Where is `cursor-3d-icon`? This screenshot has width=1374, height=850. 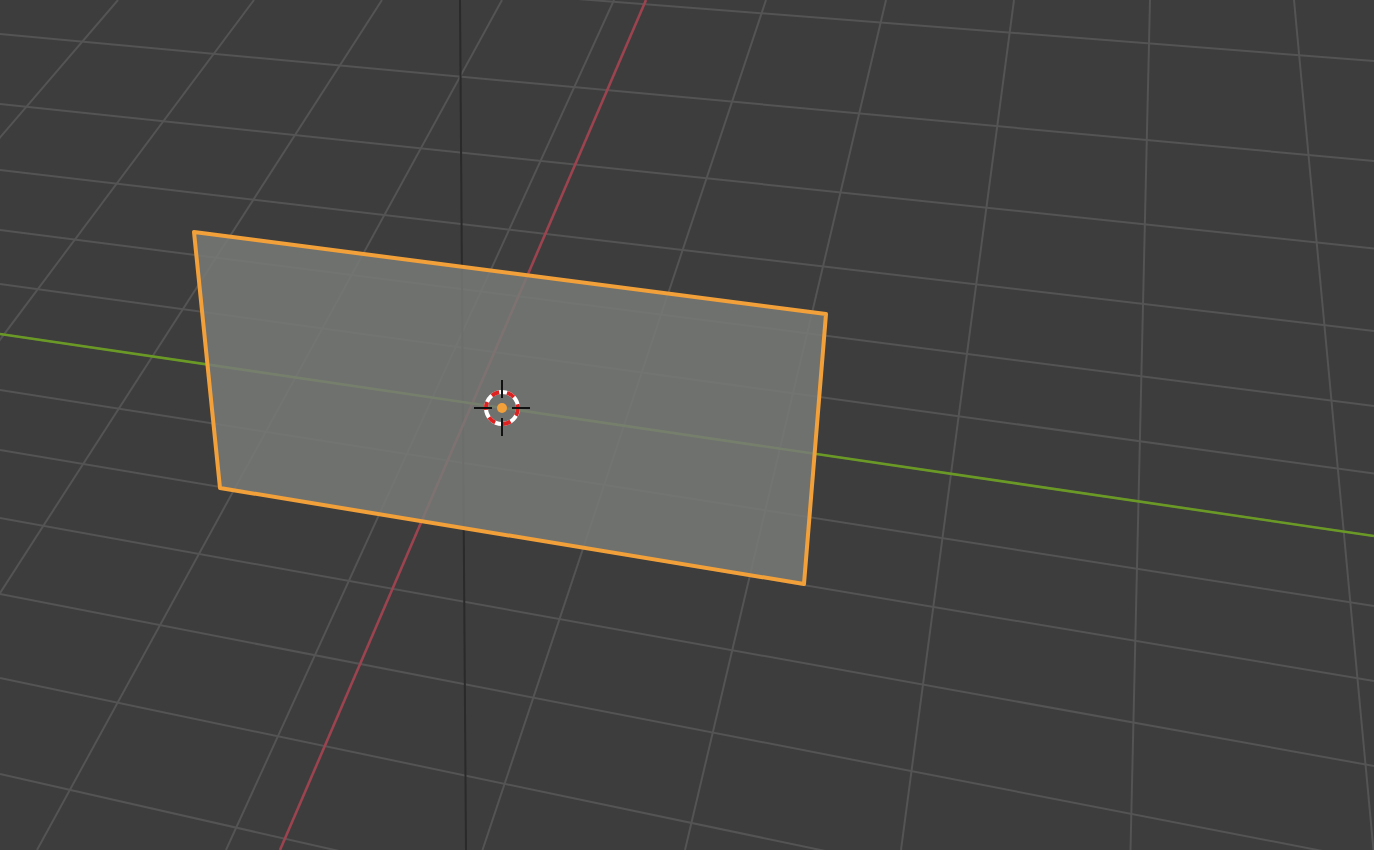 cursor-3d-icon is located at coordinates (502, 408).